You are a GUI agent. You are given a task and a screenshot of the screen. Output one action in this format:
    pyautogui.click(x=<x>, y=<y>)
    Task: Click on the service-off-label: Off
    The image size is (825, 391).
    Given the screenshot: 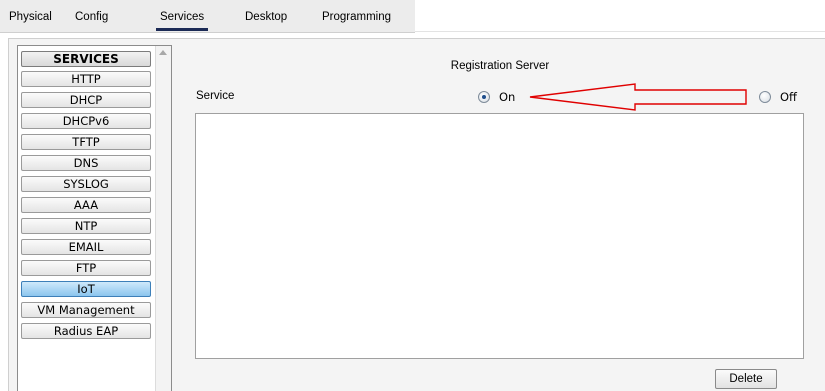 What is the action you would take?
    pyautogui.click(x=788, y=97)
    